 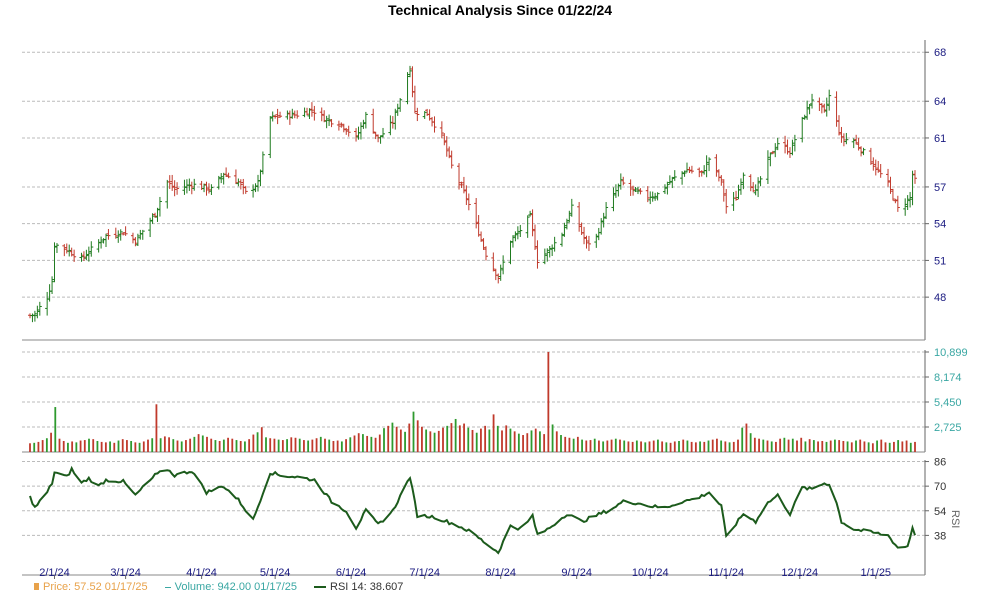 I want to click on price-tick-label: 68, so click(x=940, y=53).